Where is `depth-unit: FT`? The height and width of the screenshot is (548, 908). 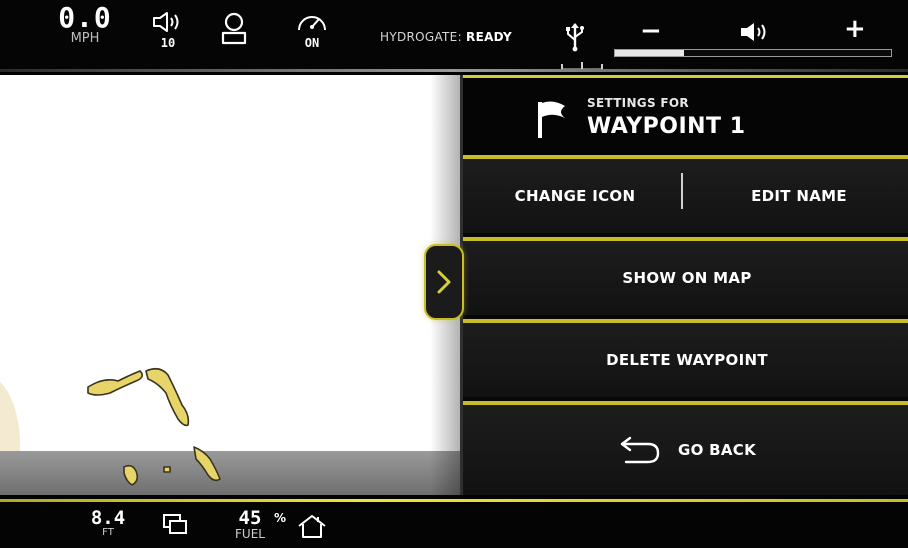
depth-unit: FT is located at coordinates (108, 532).